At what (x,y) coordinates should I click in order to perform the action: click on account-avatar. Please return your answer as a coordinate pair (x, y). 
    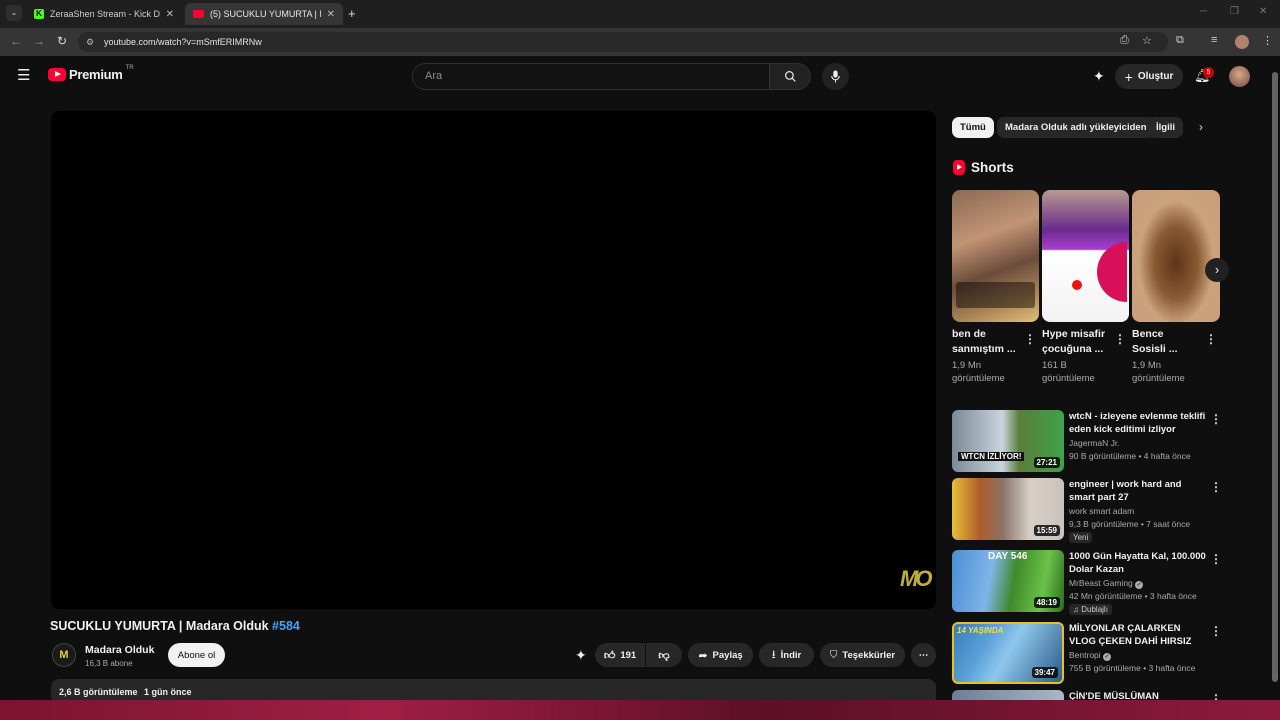
    Looking at the image, I should click on (1239, 76).